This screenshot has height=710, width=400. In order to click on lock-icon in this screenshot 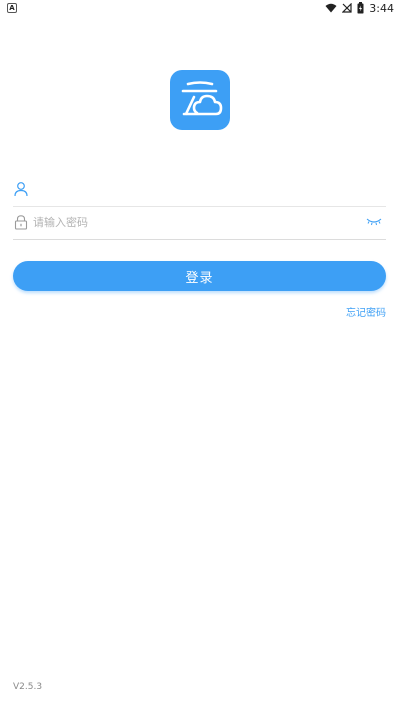, I will do `click(21, 222)`.